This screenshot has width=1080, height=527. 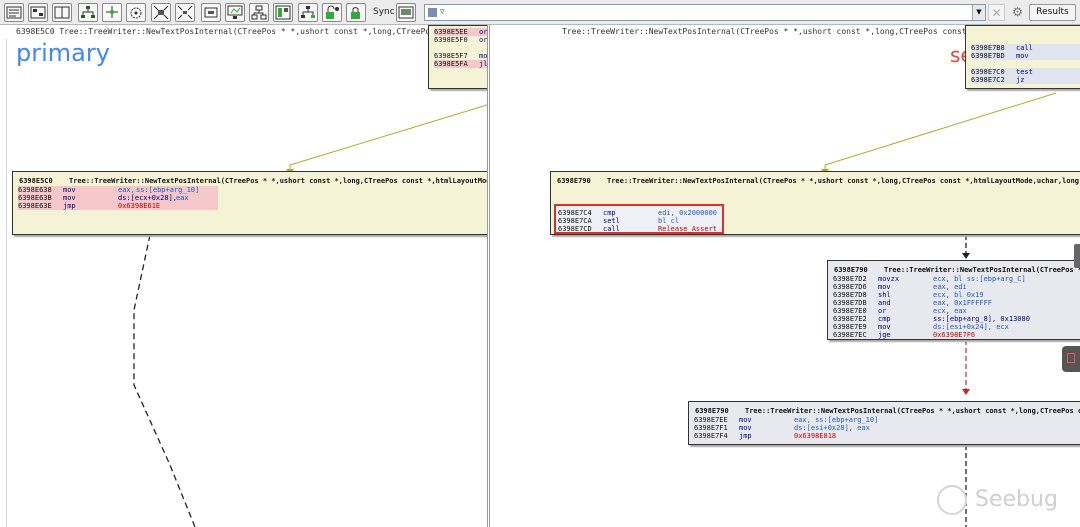 I want to click on table-row: 6398E638 mov eax, ss:[ebp+arg_10], so click(x=118, y=190).